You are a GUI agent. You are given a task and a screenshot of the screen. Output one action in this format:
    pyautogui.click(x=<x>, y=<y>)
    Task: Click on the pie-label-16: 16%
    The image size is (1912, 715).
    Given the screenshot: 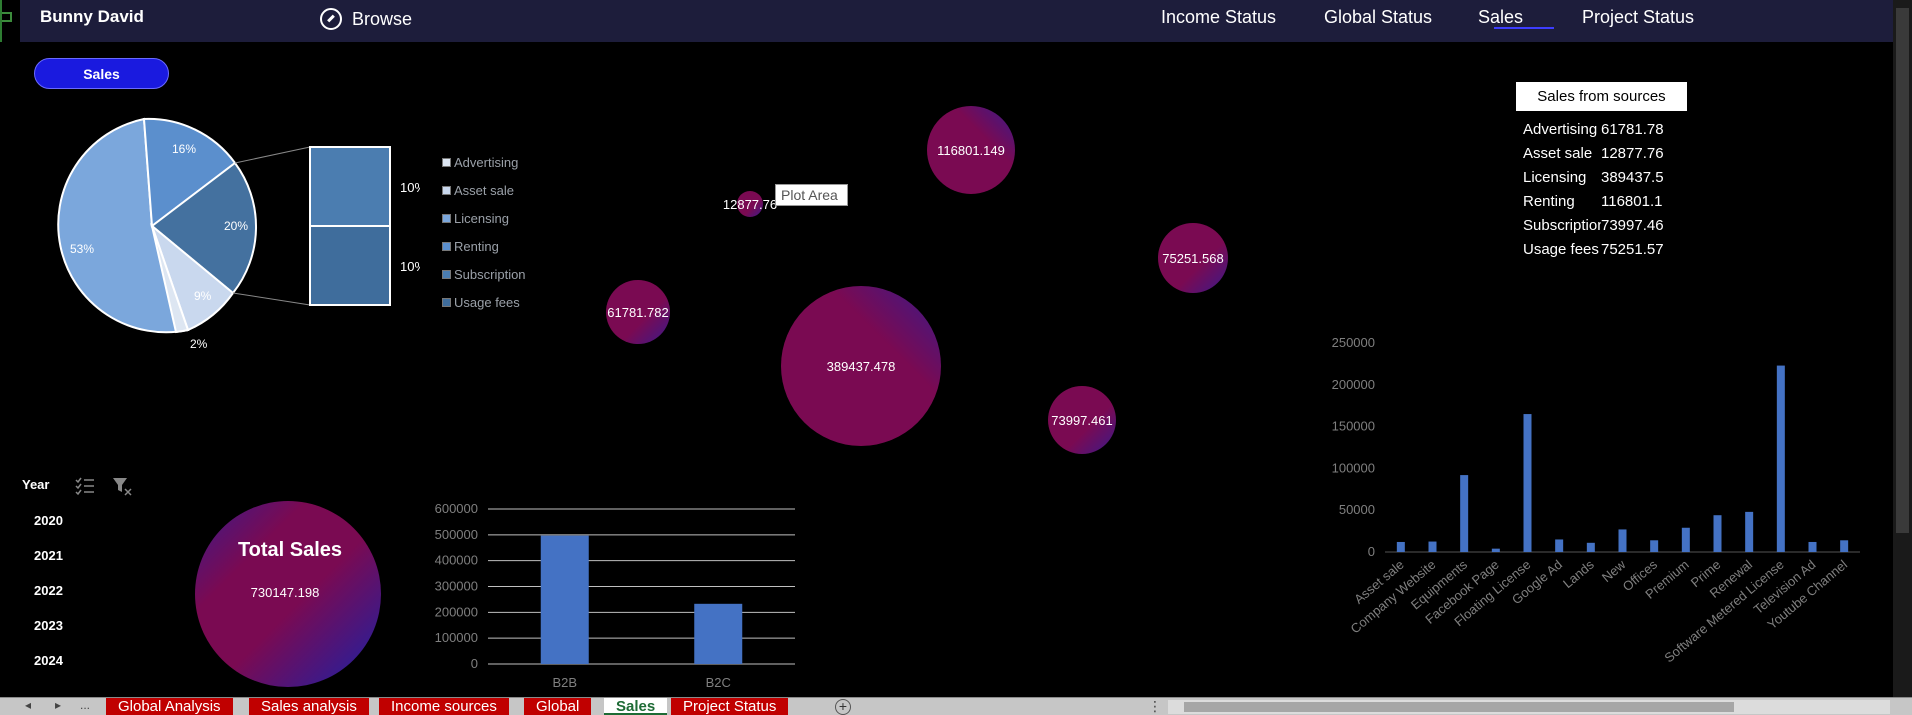 What is the action you would take?
    pyautogui.click(x=184, y=149)
    